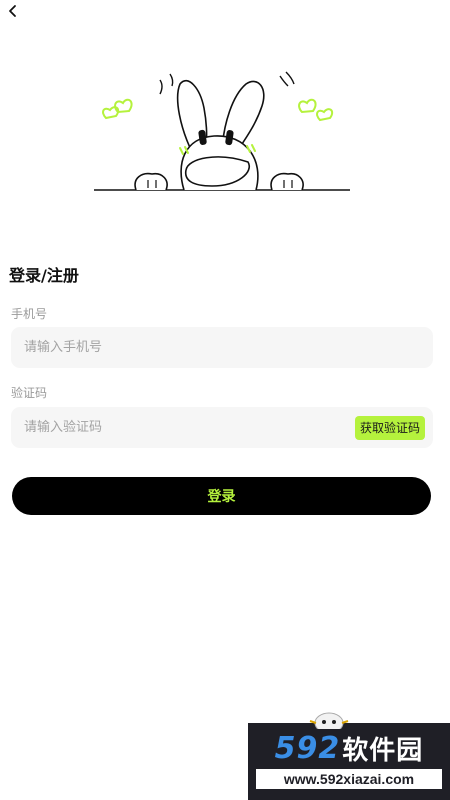 This screenshot has width=450, height=800. I want to click on site-watermark: 592 软件园 www.592xiazai.com, so click(349, 756).